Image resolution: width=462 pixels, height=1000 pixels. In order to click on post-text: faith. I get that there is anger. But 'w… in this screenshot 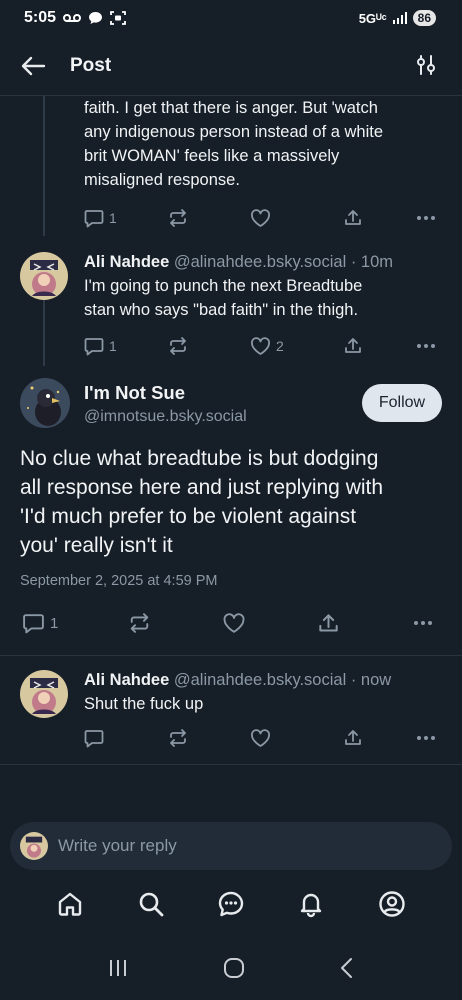, I will do `click(263, 144)`.